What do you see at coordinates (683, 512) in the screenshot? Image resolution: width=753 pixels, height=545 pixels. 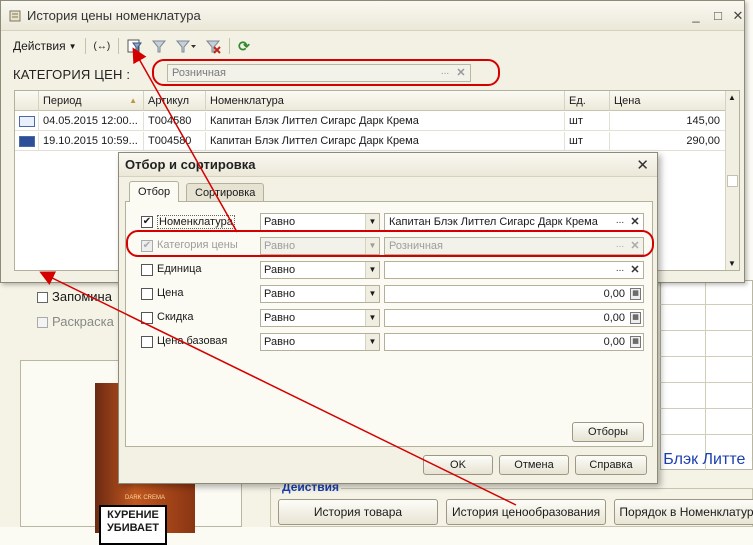 I see `nomenclature-order-button: Порядок в Номенклатур` at bounding box center [683, 512].